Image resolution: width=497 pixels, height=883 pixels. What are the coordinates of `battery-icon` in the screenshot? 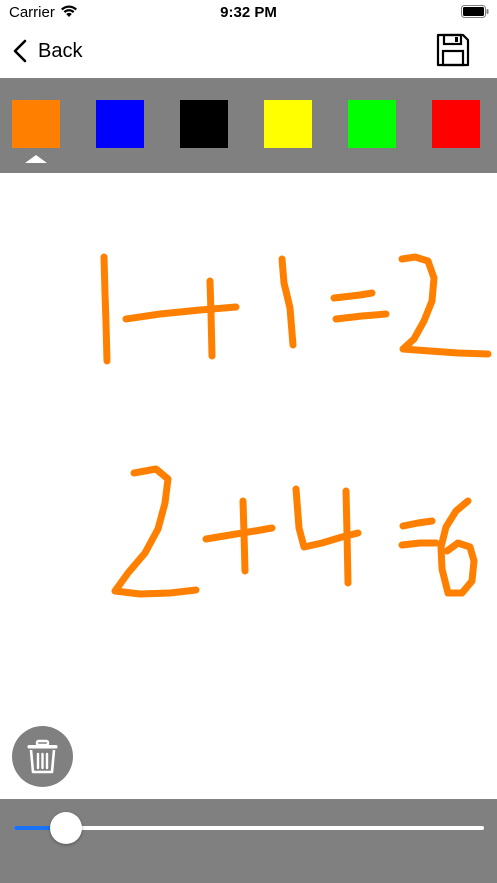 It's located at (475, 11).